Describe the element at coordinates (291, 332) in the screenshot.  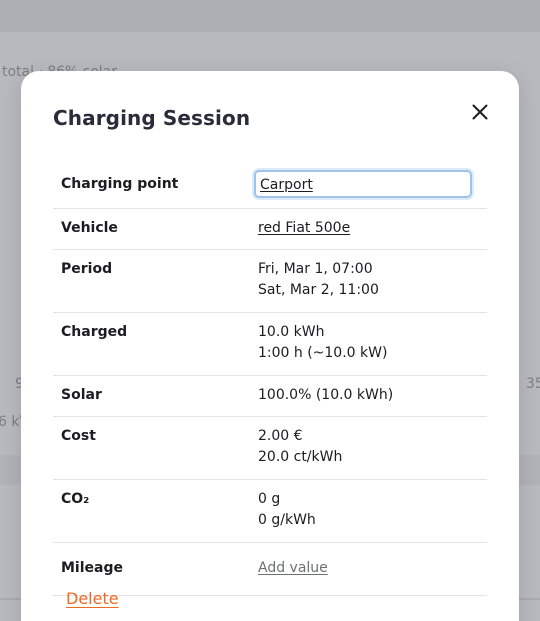
I see `charged-energy: 10.0 kWh` at that location.